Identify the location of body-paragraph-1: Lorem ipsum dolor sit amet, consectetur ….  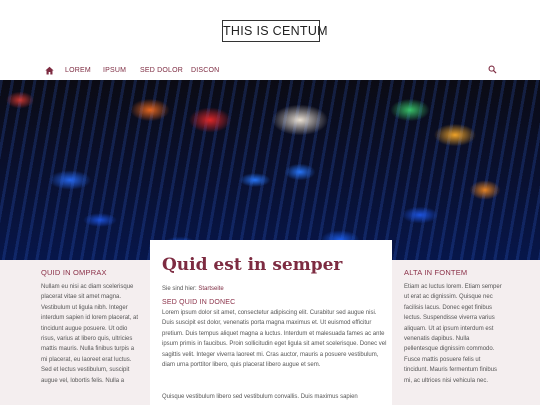
(274, 339).